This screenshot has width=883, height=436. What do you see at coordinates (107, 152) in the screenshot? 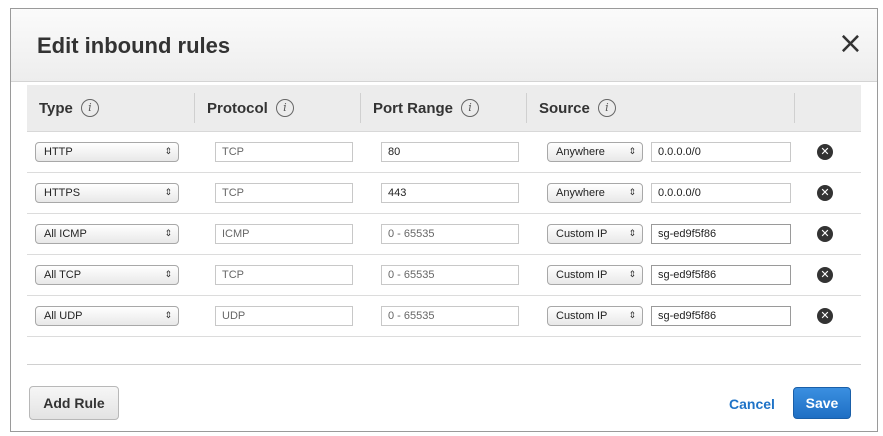
I see `type-select: HTTP ⇕` at bounding box center [107, 152].